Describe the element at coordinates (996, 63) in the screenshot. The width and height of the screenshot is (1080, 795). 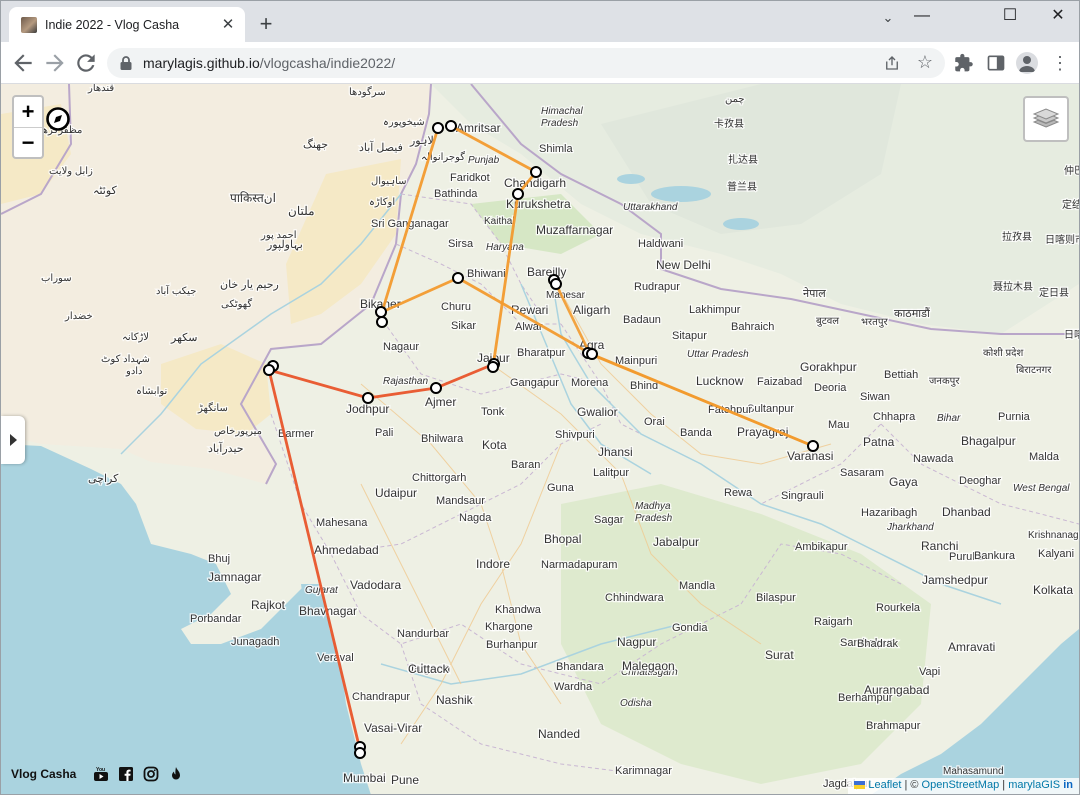
I see `side-panel-icon` at that location.